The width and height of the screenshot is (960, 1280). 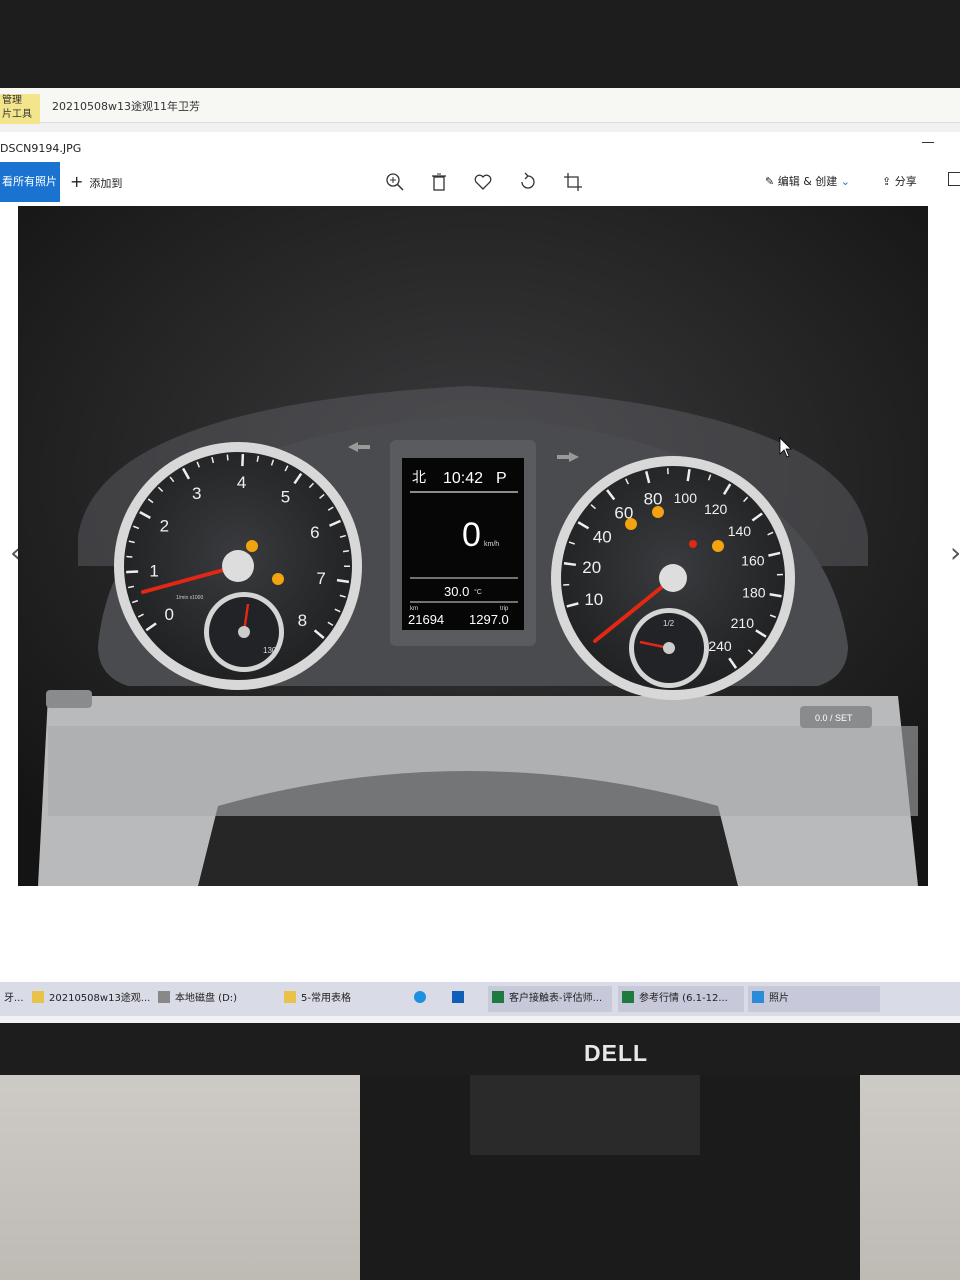 I want to click on ribbon-tab-manage: 管理, so click(x=20, y=101).